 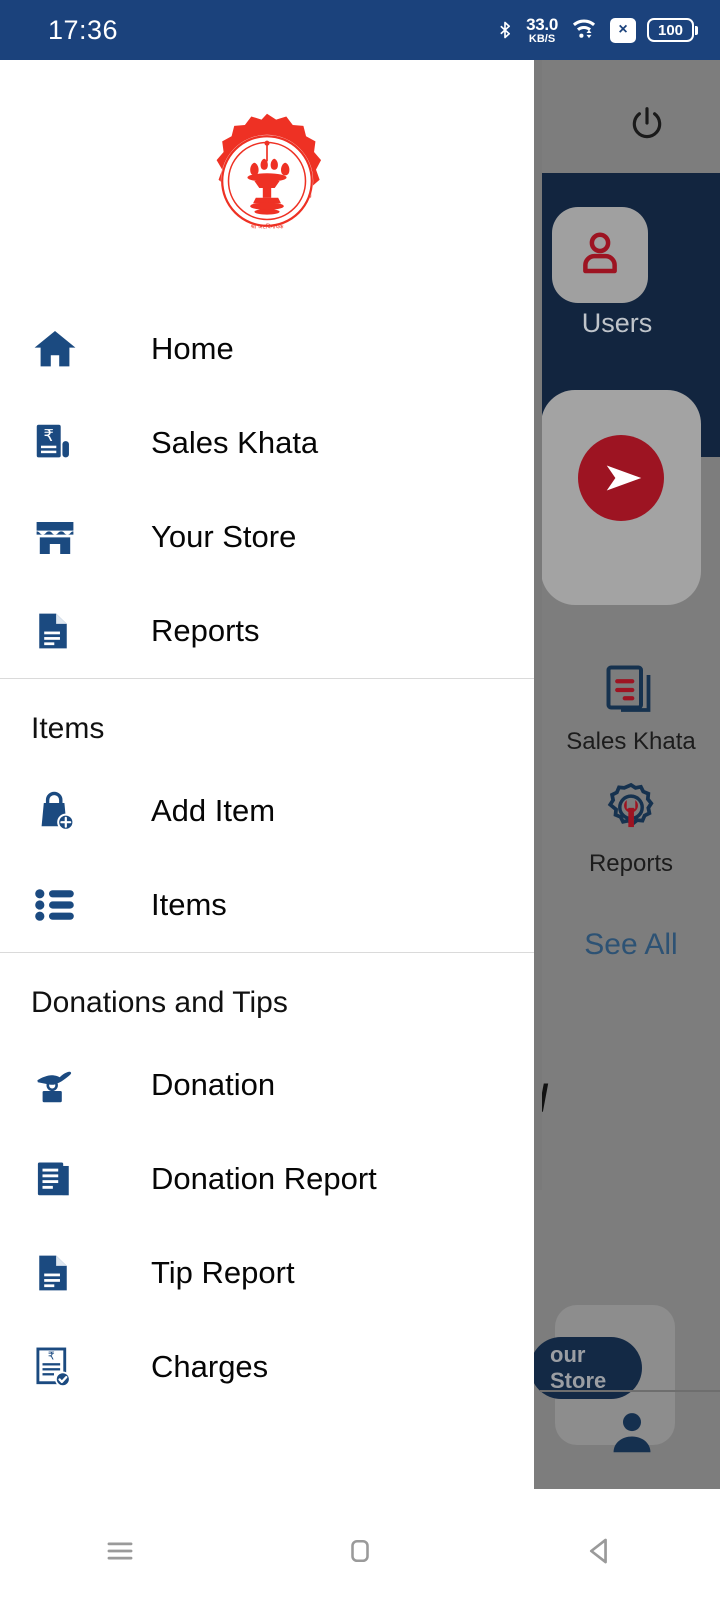 I want to click on bag-plus-icon, so click(x=62, y=811).